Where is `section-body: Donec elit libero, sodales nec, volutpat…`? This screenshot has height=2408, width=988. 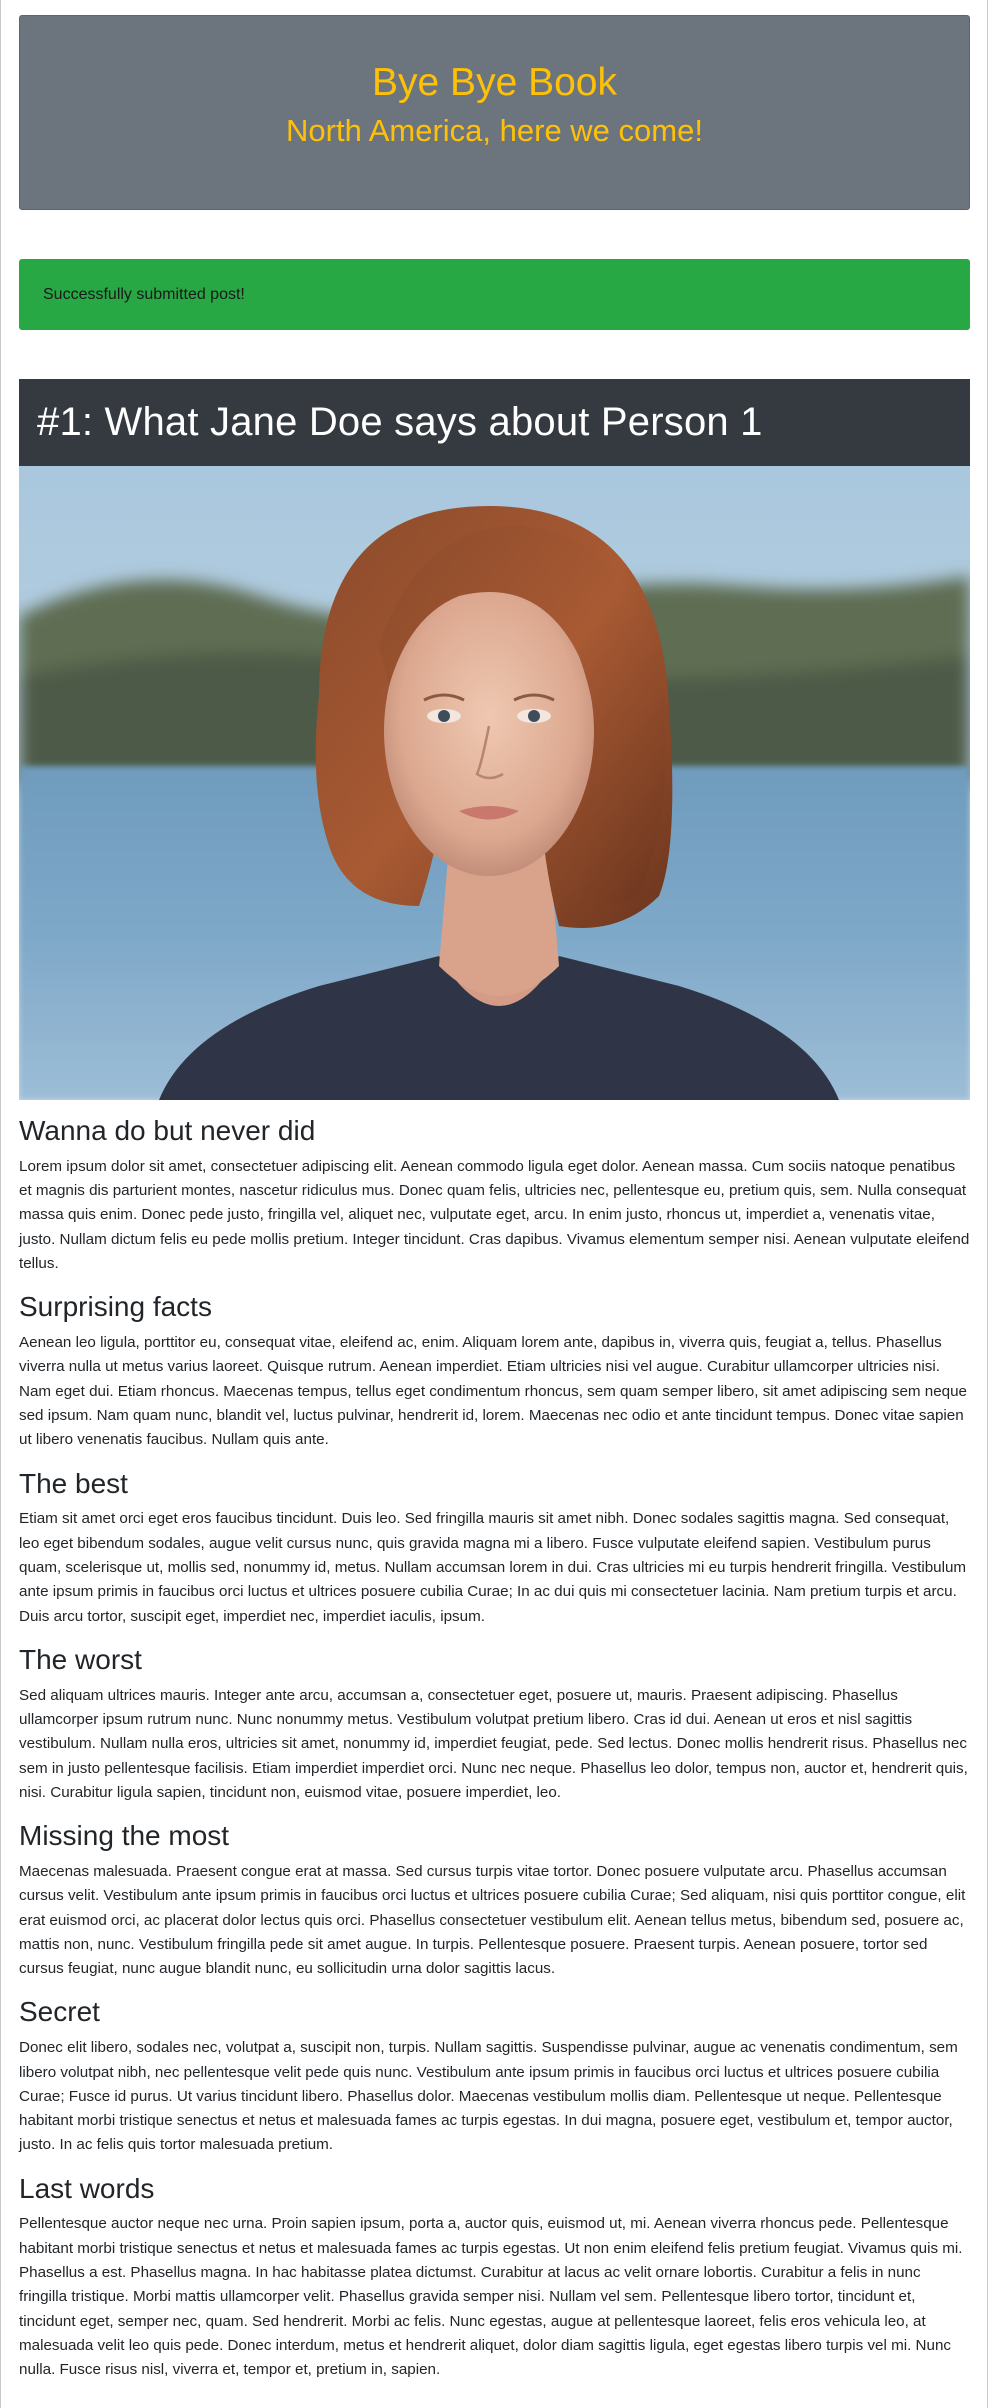
section-body: Donec elit libero, sodales nec, volutpat… is located at coordinates (488, 2096).